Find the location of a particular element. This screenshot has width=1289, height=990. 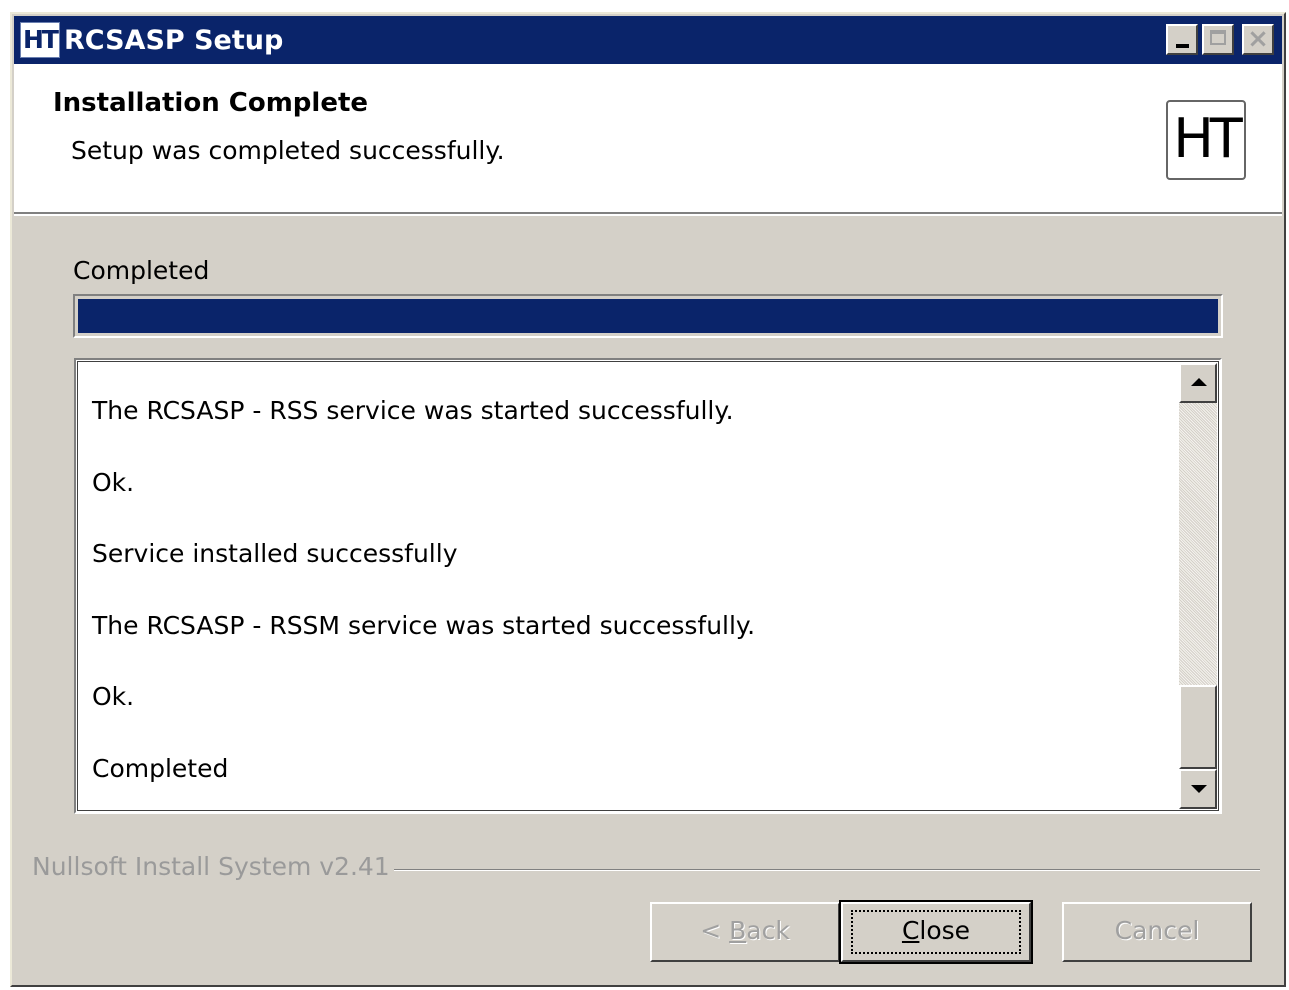

status-label: Completed is located at coordinates (141, 270).